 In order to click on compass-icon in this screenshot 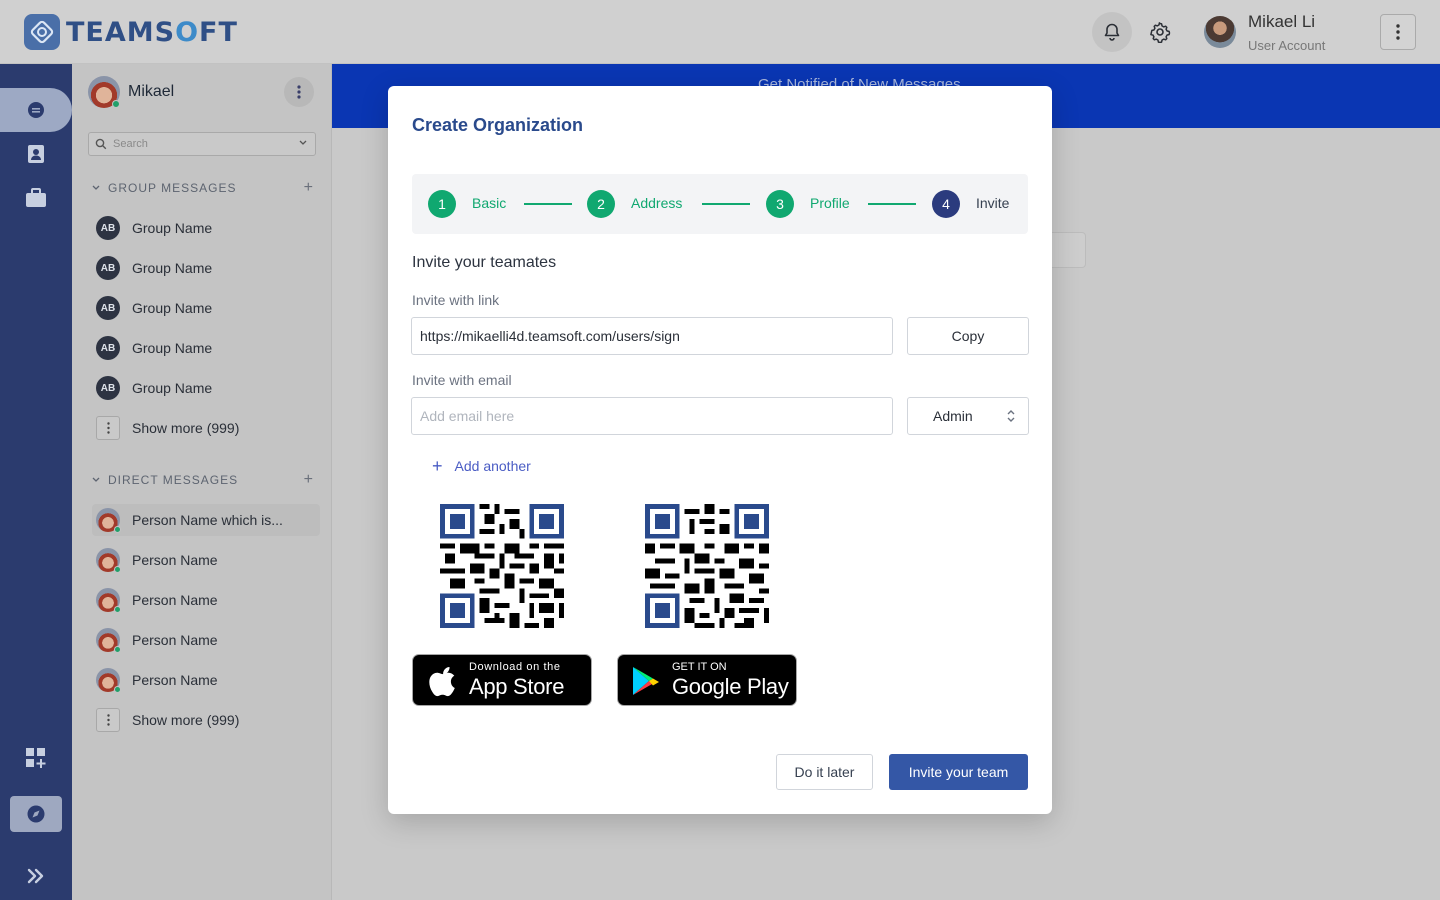, I will do `click(36, 814)`.